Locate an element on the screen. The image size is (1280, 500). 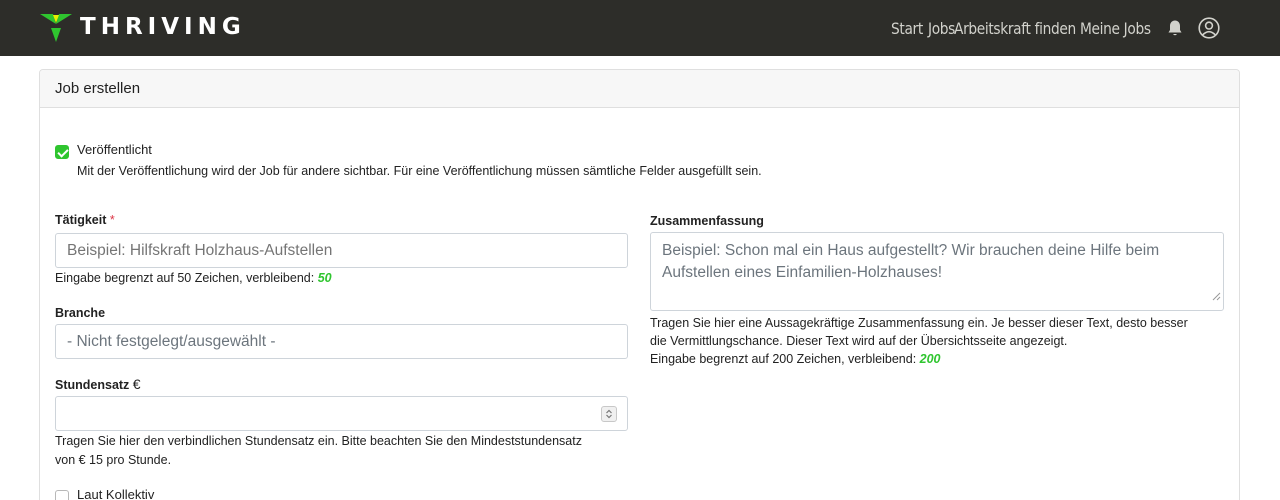
nav-link-start: Start is located at coordinates (907, 28).